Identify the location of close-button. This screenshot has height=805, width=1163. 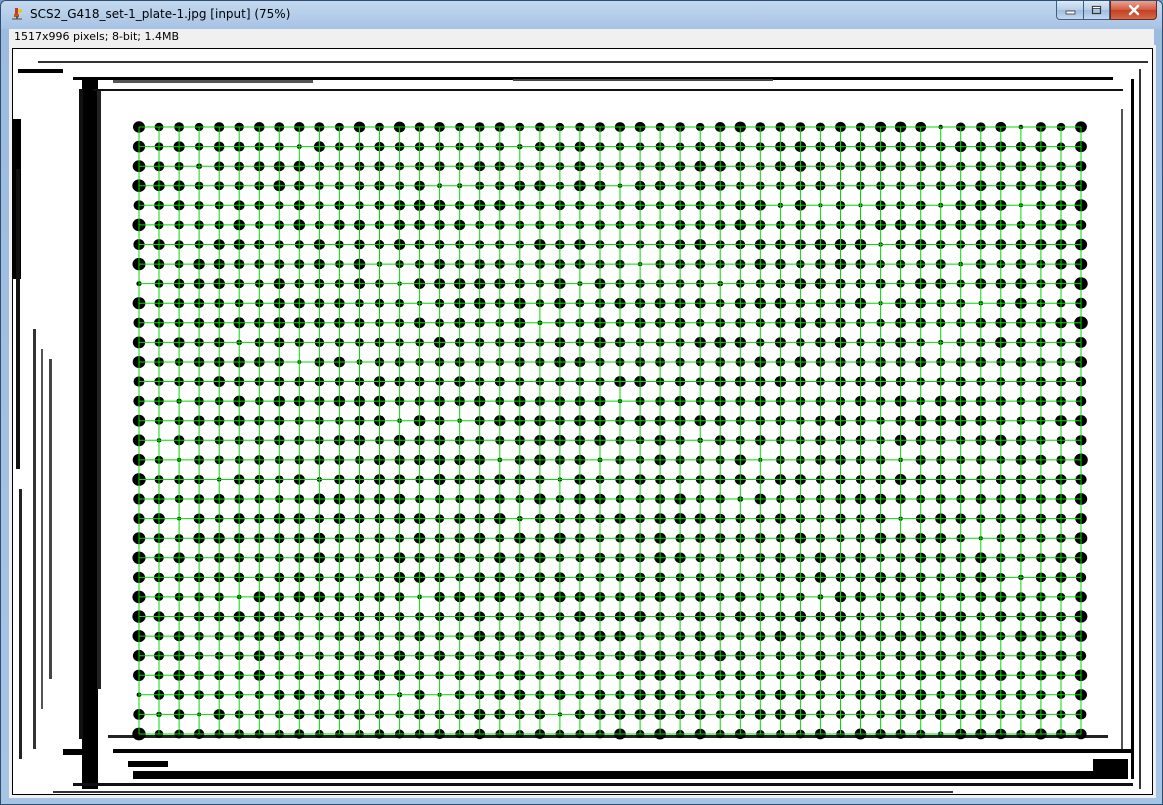
(1133, 10).